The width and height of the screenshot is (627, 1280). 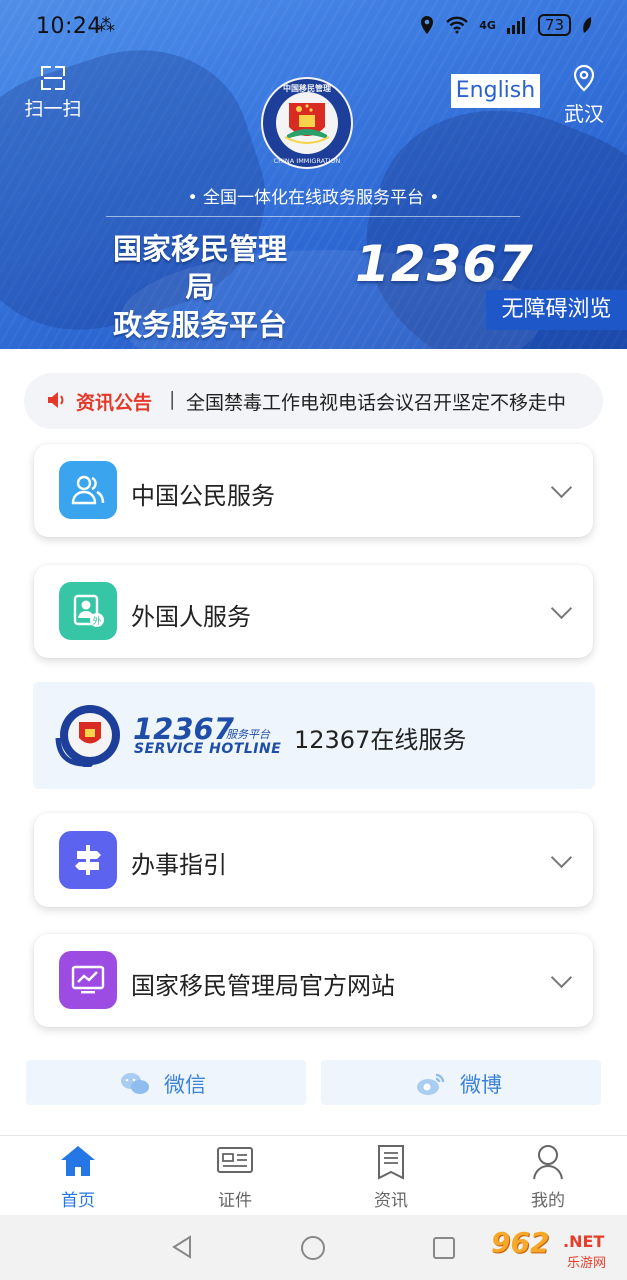 What do you see at coordinates (53, 78) in the screenshot?
I see `scan-icon` at bounding box center [53, 78].